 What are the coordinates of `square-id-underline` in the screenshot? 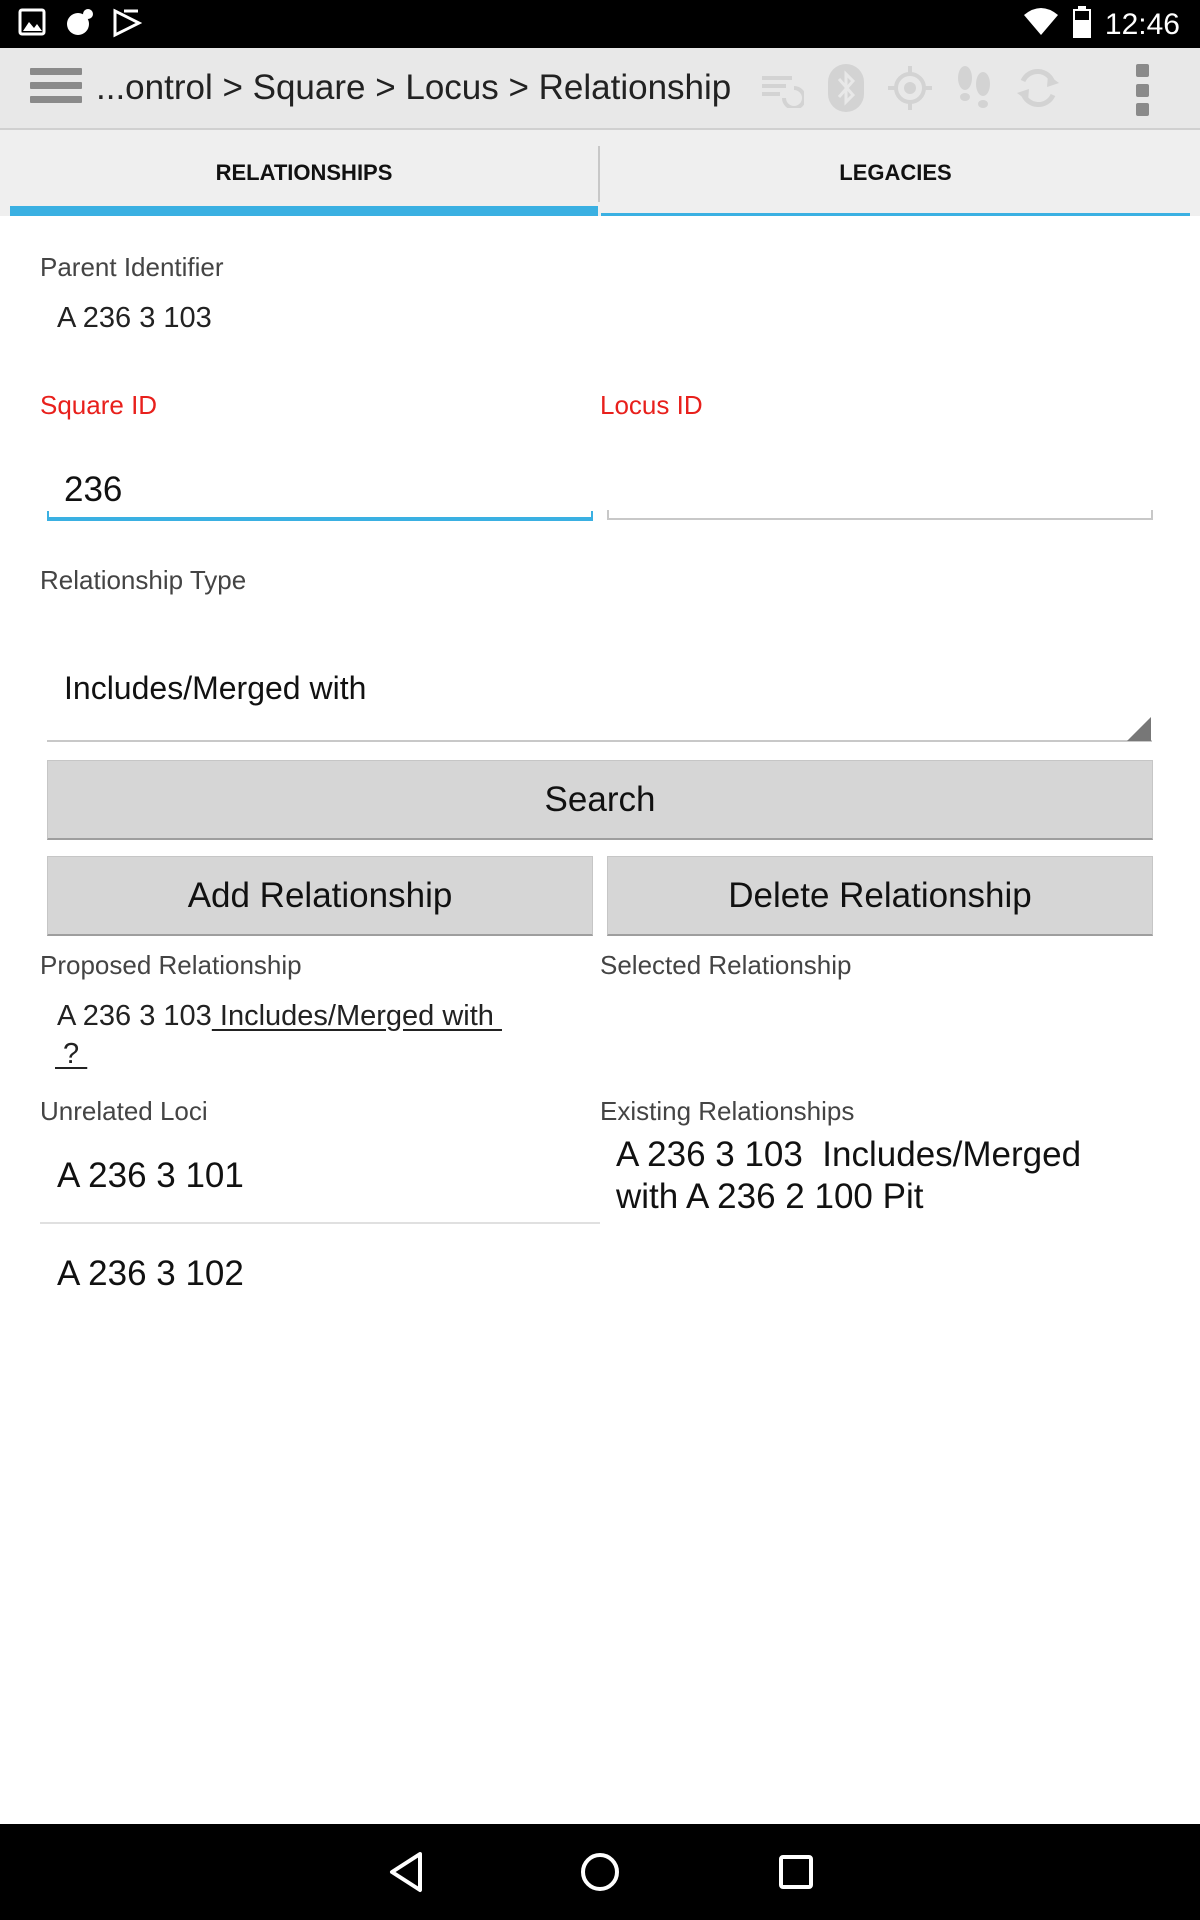 It's located at (320, 516).